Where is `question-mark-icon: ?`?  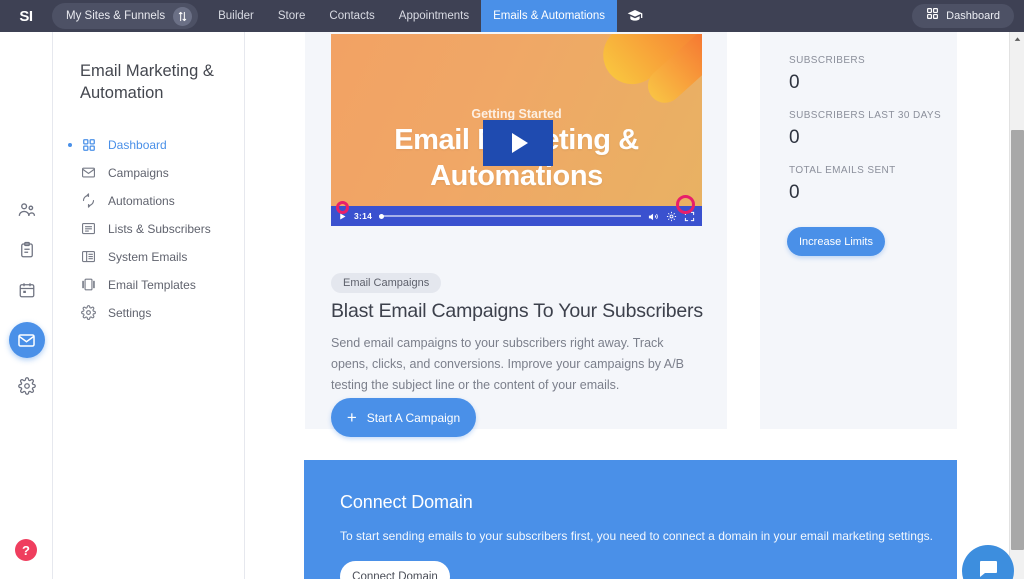
question-mark-icon: ? is located at coordinates (26, 550).